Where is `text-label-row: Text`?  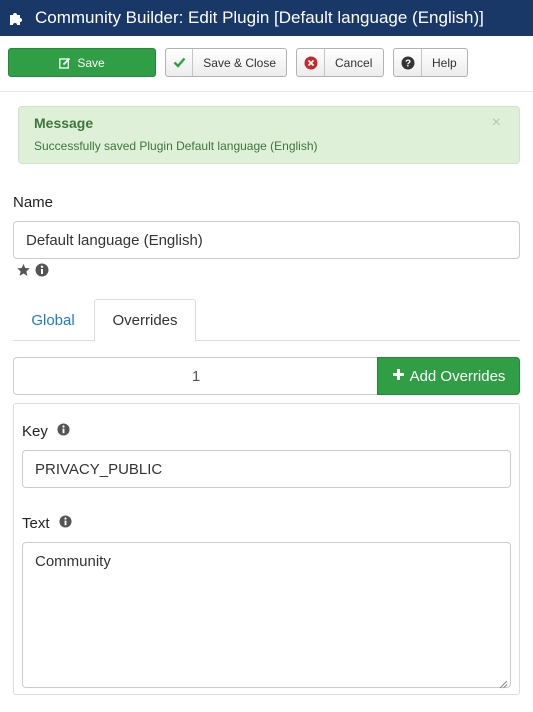 text-label-row: Text is located at coordinates (47, 523).